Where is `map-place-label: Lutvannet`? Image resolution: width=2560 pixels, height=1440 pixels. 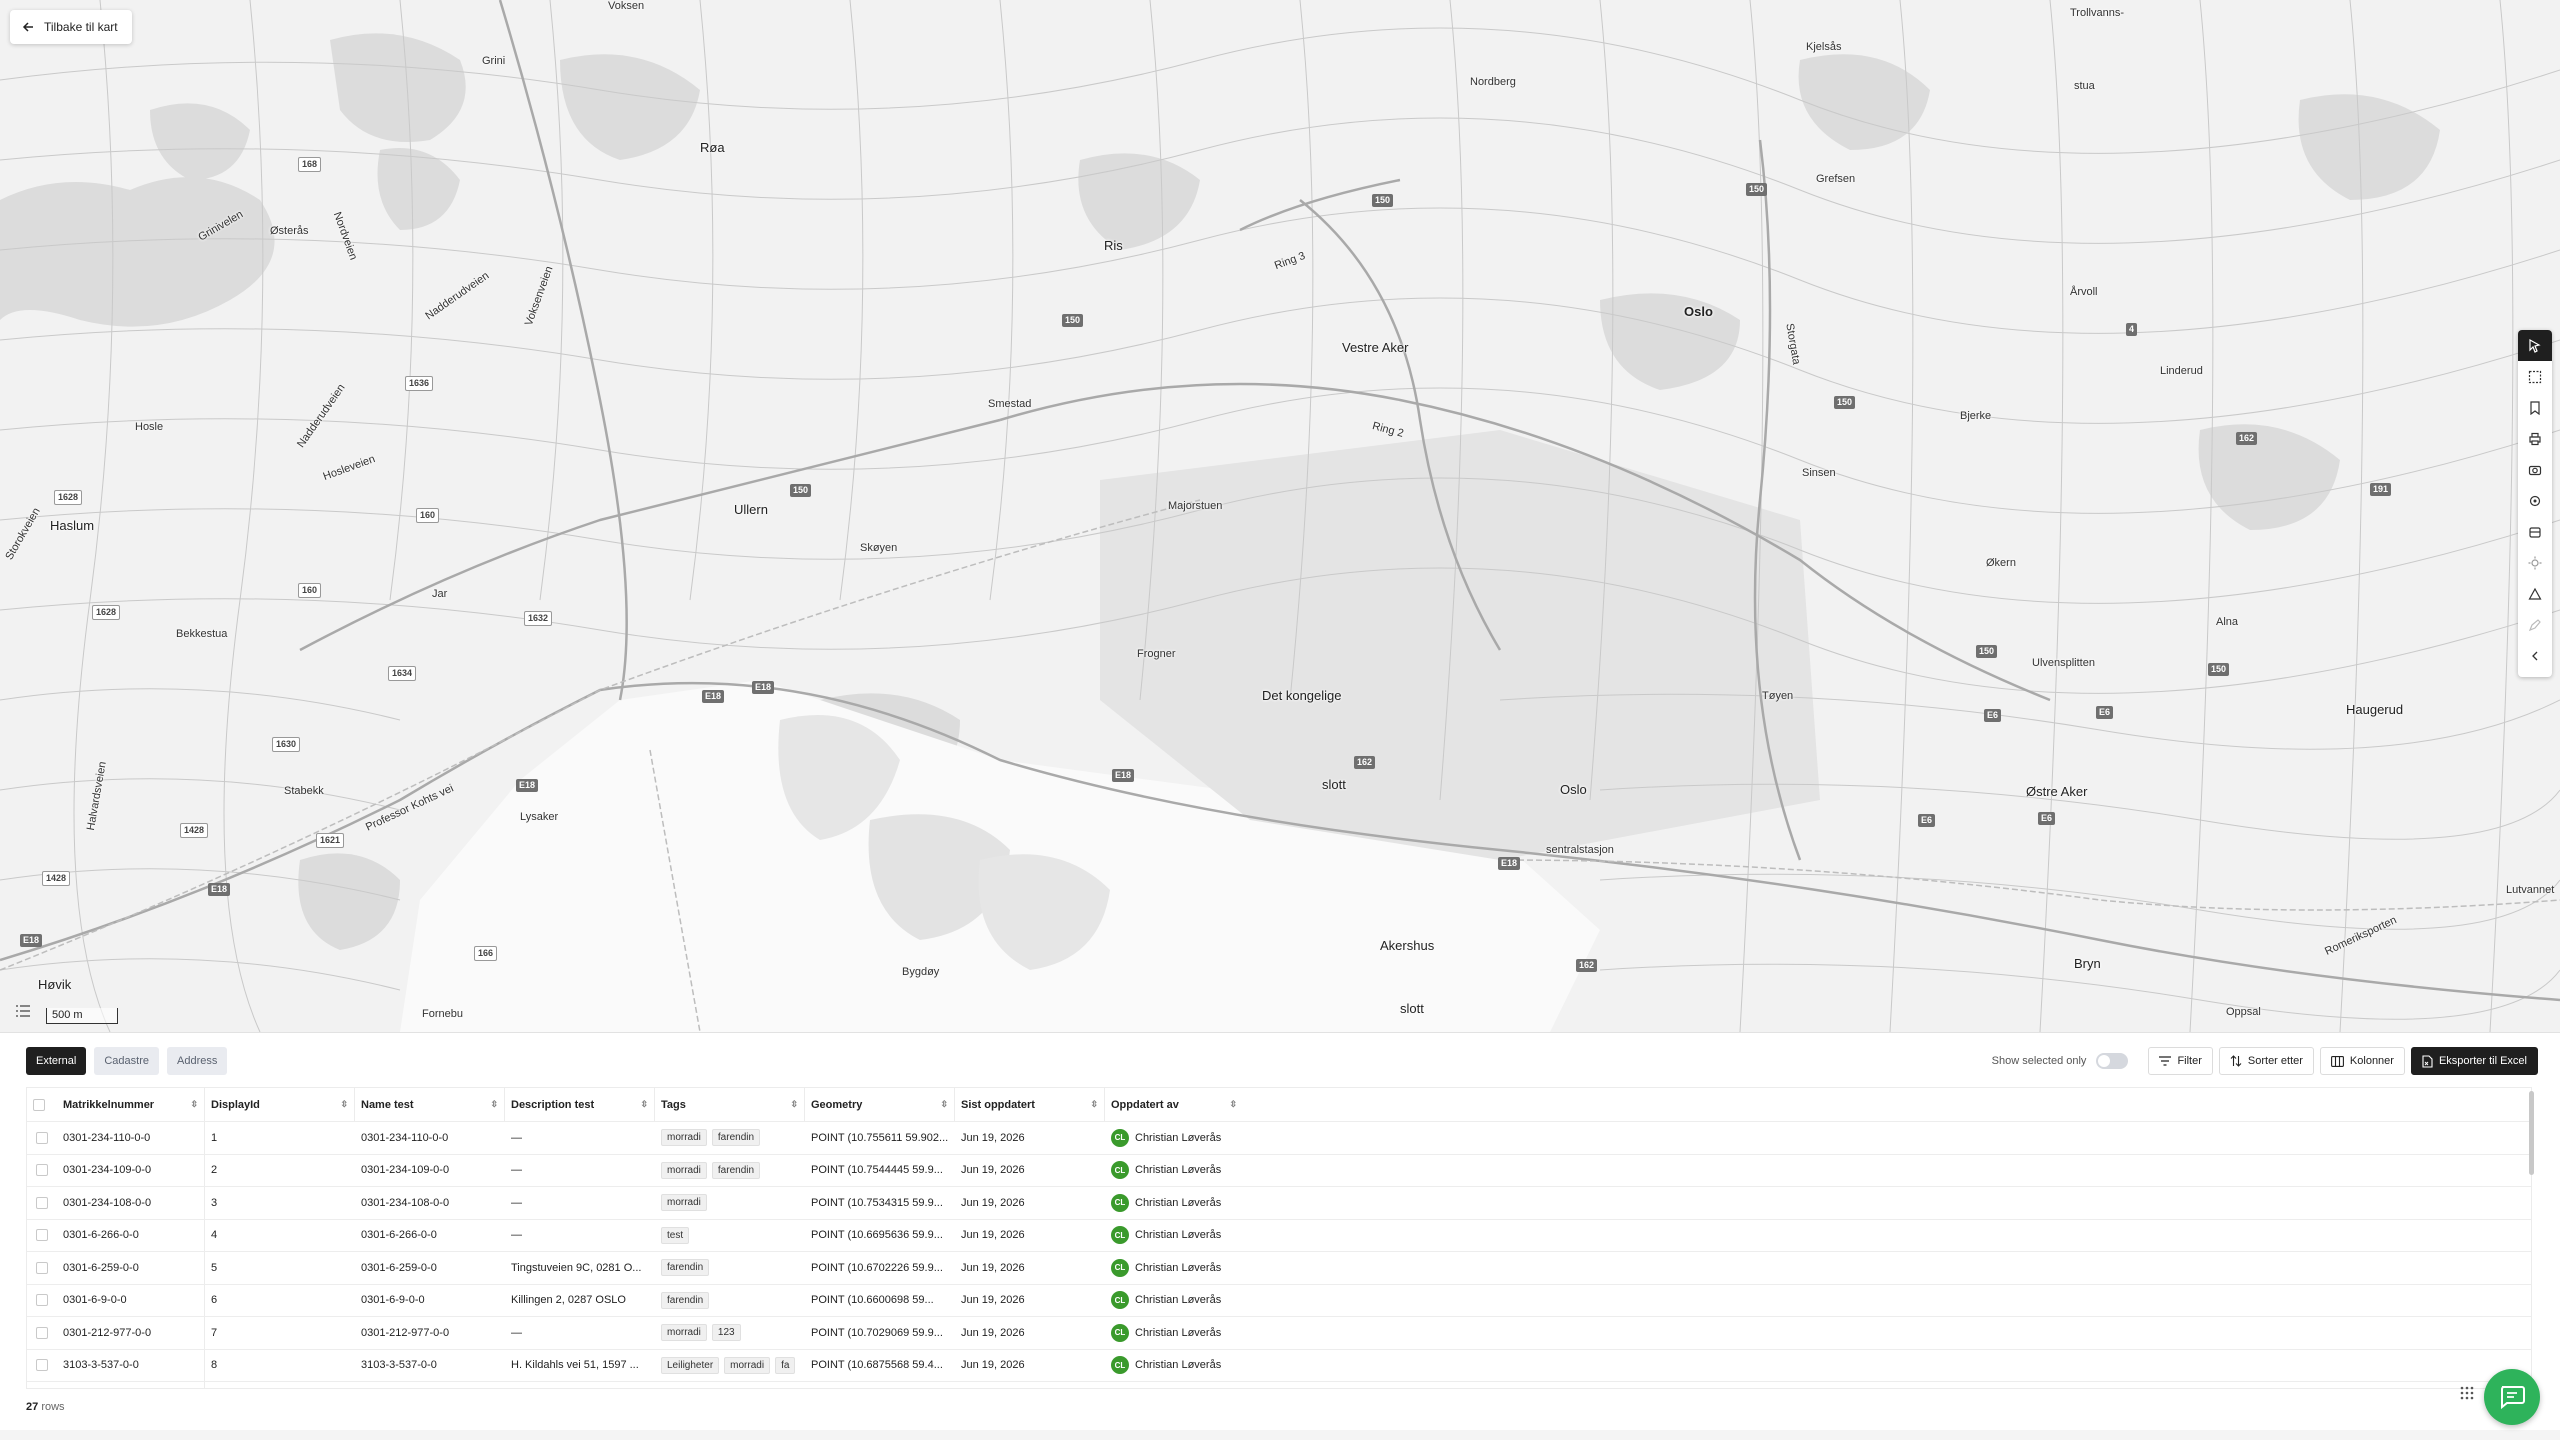
map-place-label: Lutvannet is located at coordinates (2530, 890).